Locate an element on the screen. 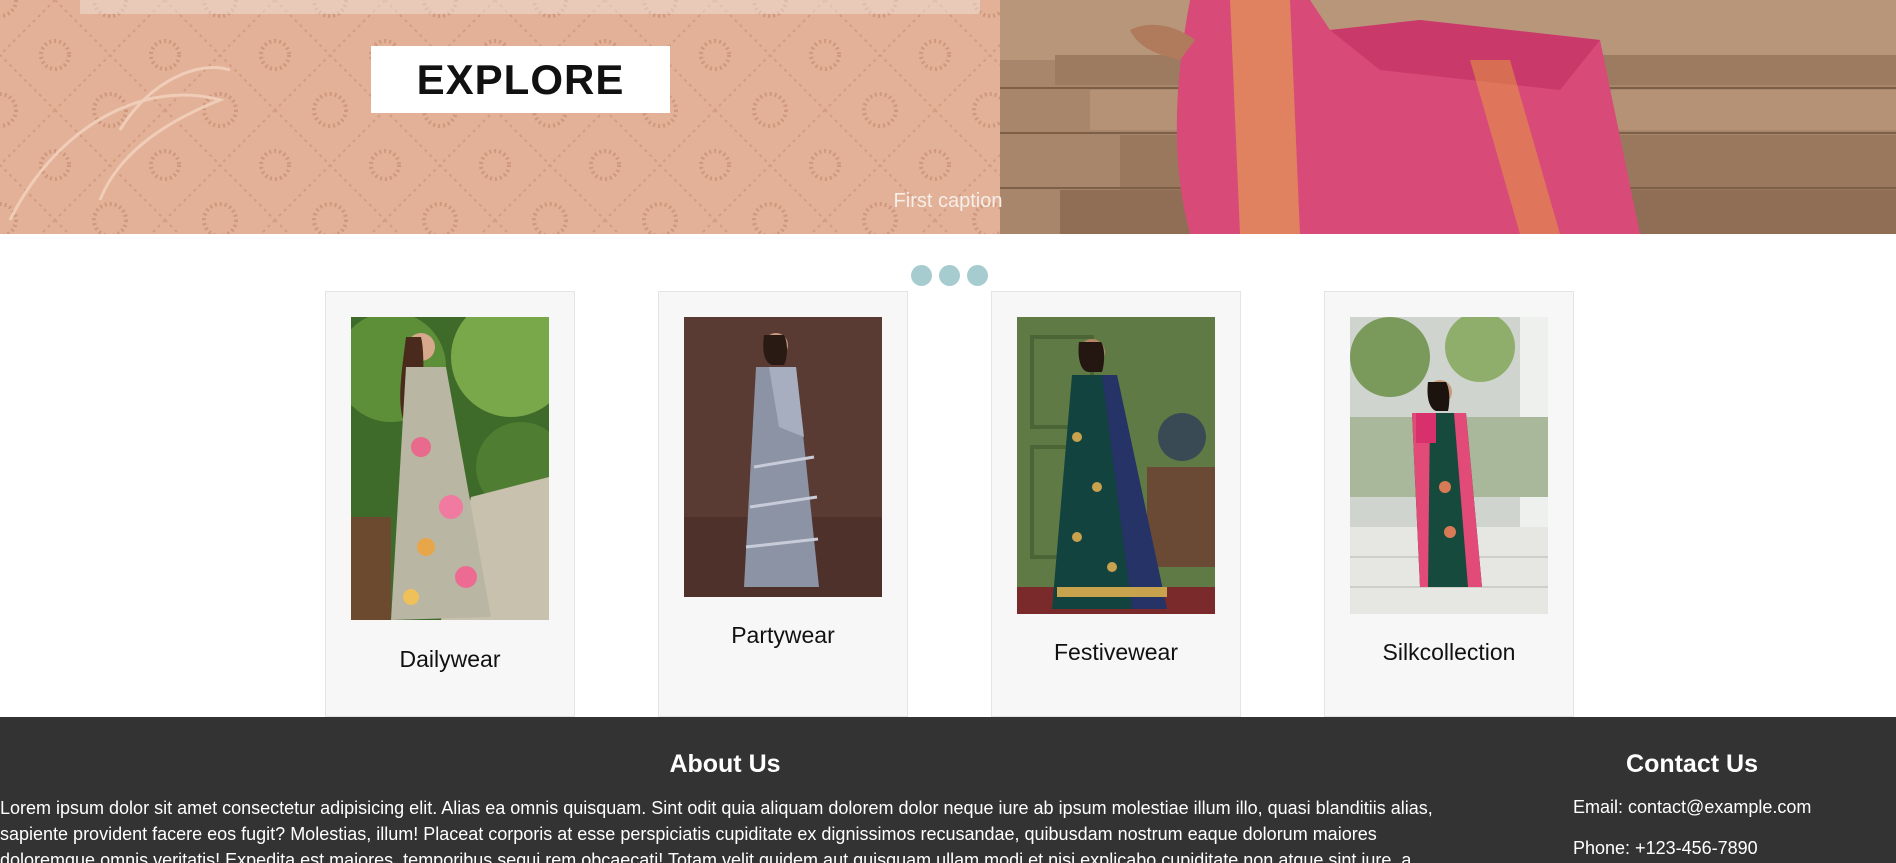 The image size is (1896, 863). festivewear-image is located at coordinates (1116, 465).